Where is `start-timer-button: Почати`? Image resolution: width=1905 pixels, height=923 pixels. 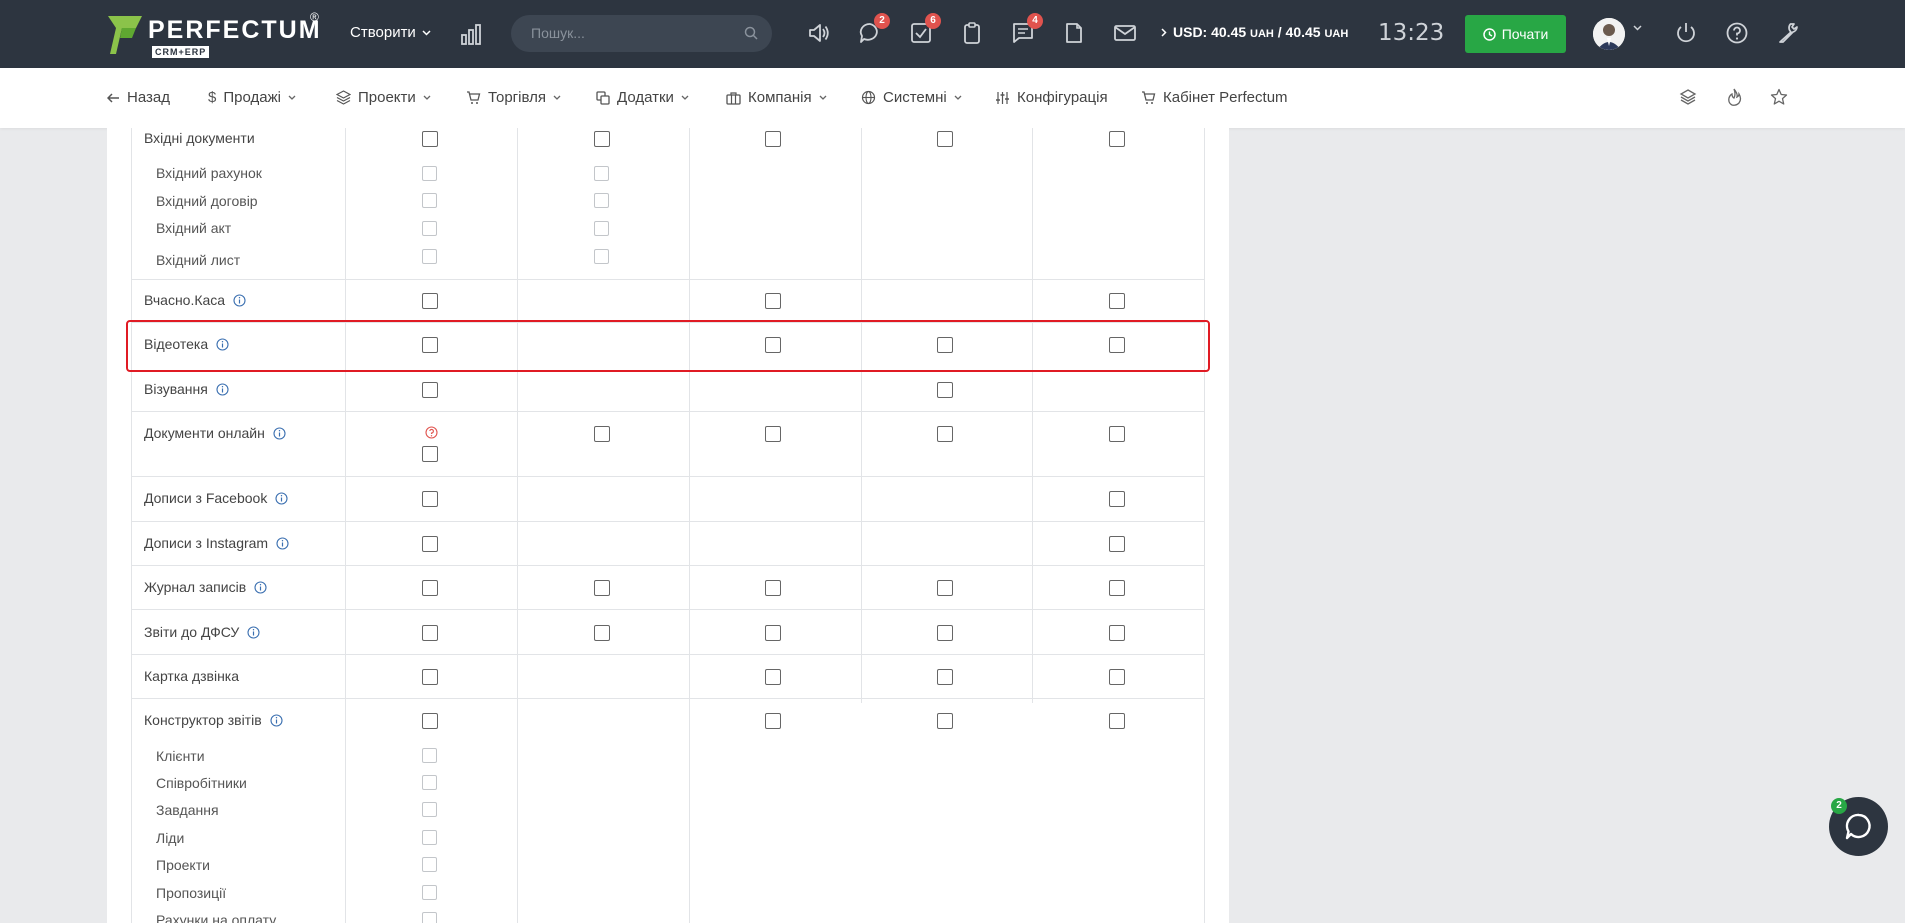
start-timer-button: Почати is located at coordinates (1515, 34).